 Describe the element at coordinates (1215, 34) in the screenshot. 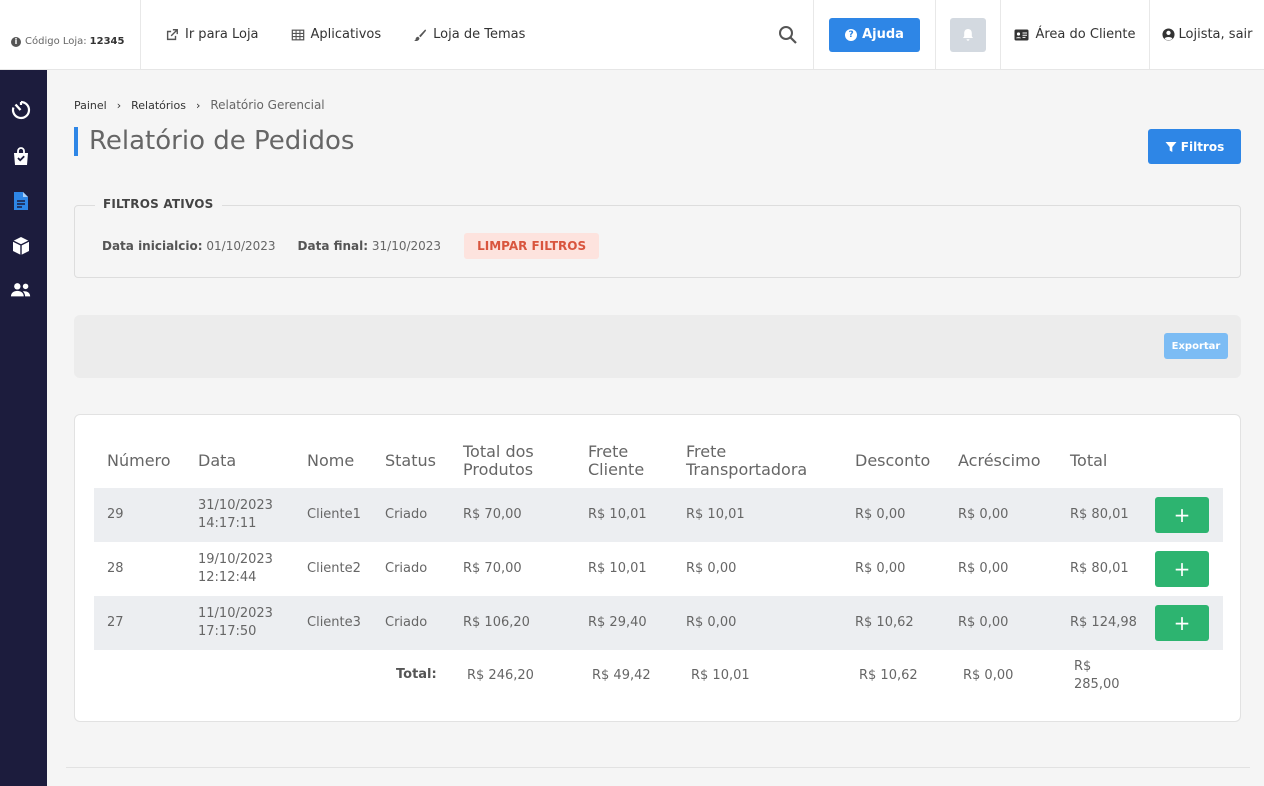

I see `logout-label: Lojista, sair` at that location.